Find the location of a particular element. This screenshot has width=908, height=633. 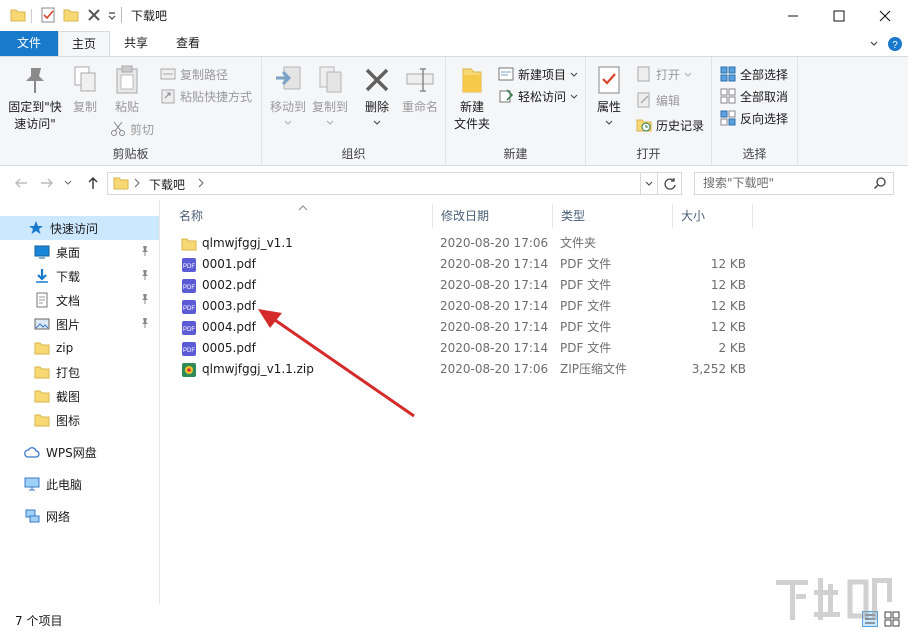

status-item-count: 7 个项目 is located at coordinates (38, 620).